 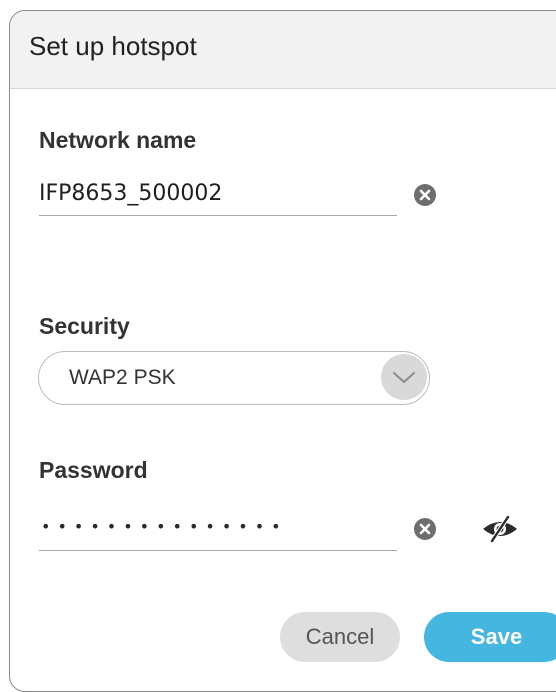 What do you see at coordinates (131, 193) in the screenshot?
I see `network-name-value: IFP8653_500002` at bounding box center [131, 193].